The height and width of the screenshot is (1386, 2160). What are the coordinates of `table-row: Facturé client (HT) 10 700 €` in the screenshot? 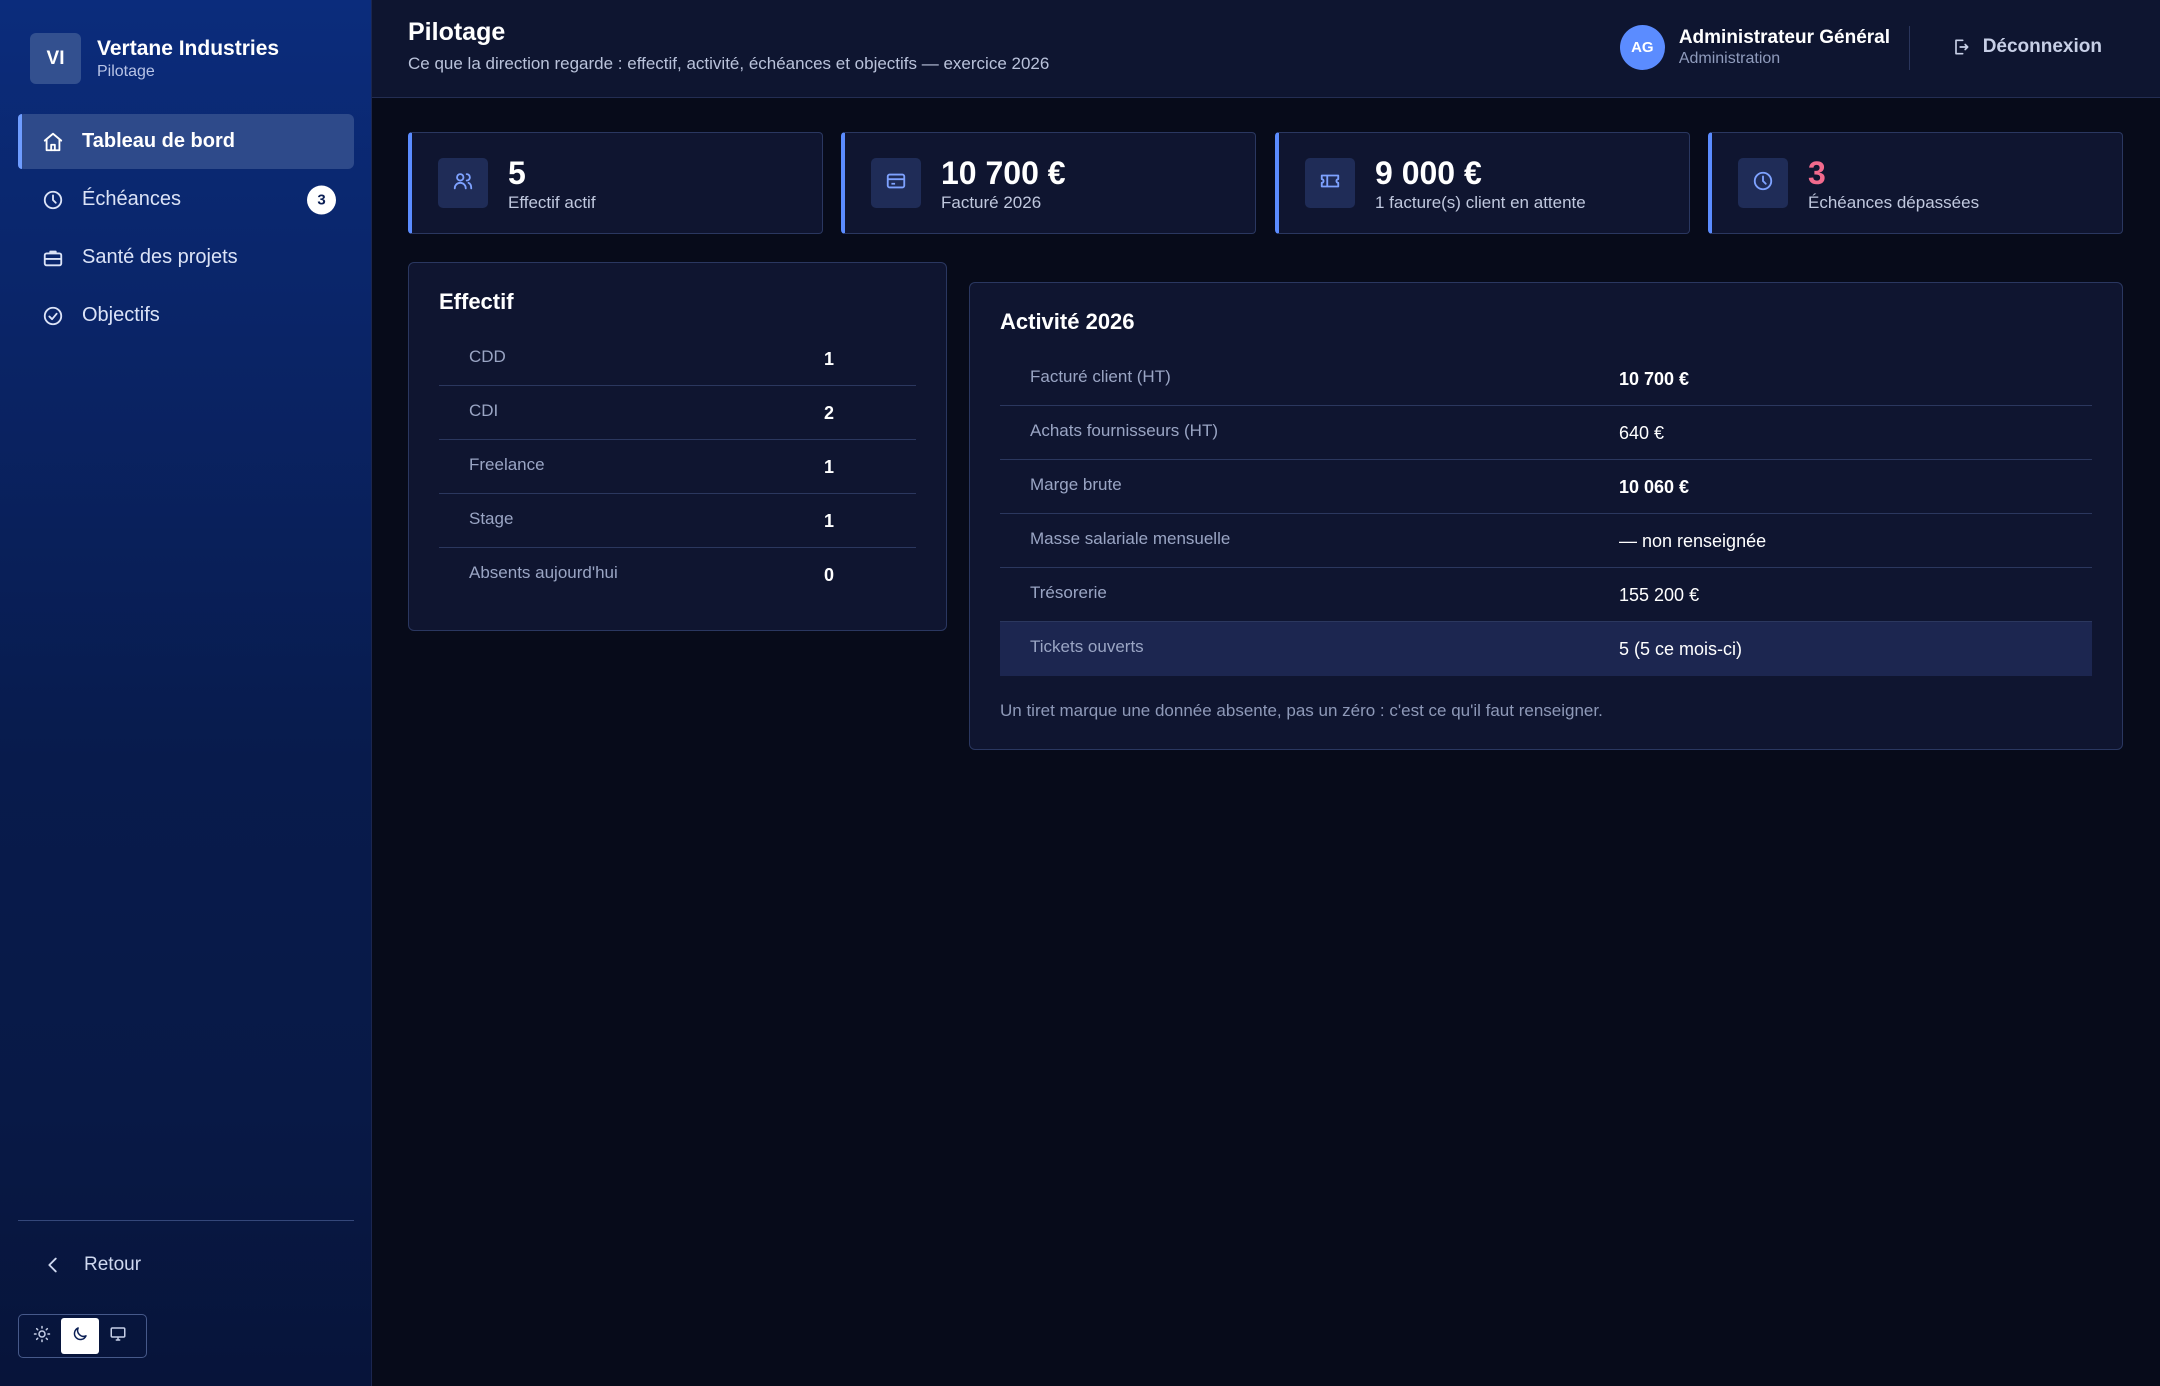 It's located at (1546, 379).